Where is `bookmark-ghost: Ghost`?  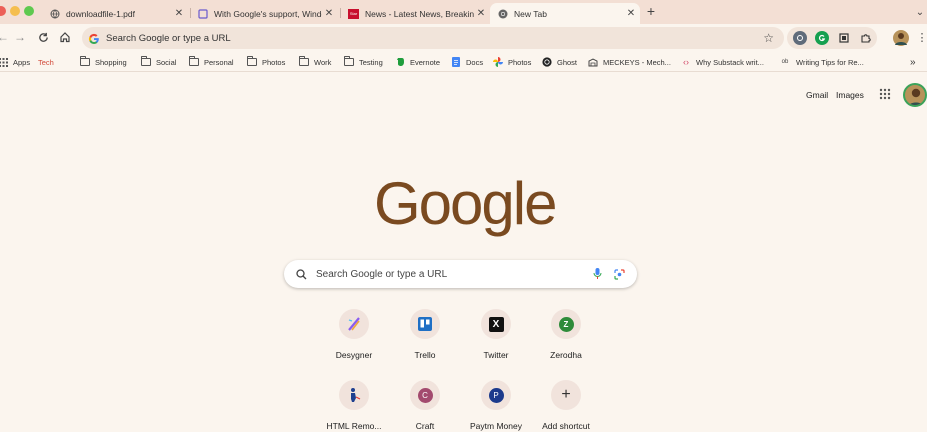
bookmark-ghost: Ghost is located at coordinates (559, 62).